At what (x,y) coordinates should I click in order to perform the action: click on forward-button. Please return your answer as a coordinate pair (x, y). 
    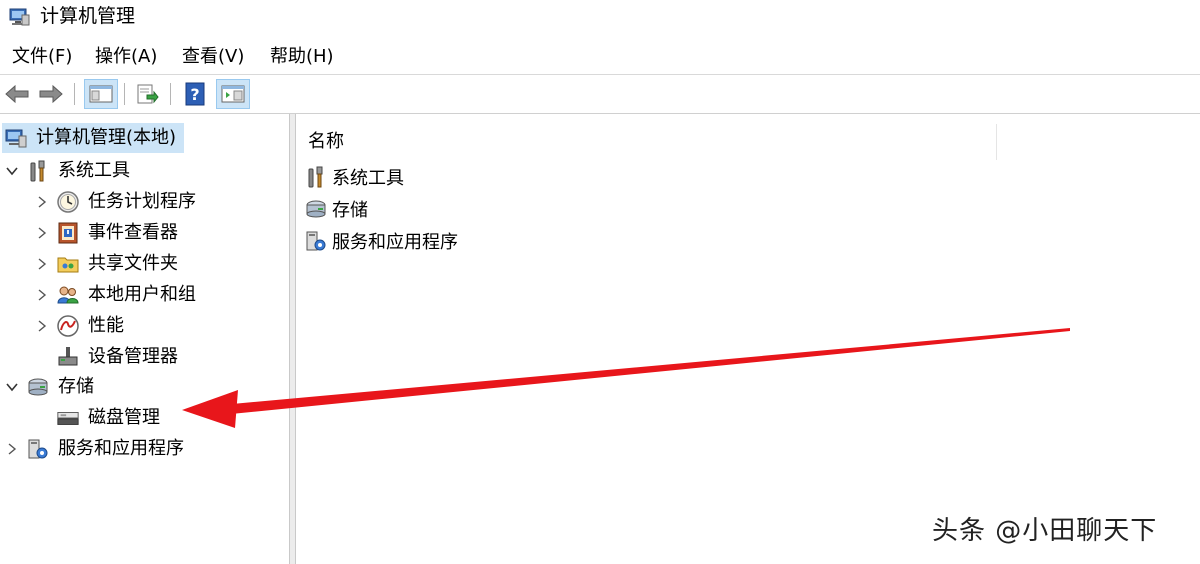
    Looking at the image, I should click on (51, 94).